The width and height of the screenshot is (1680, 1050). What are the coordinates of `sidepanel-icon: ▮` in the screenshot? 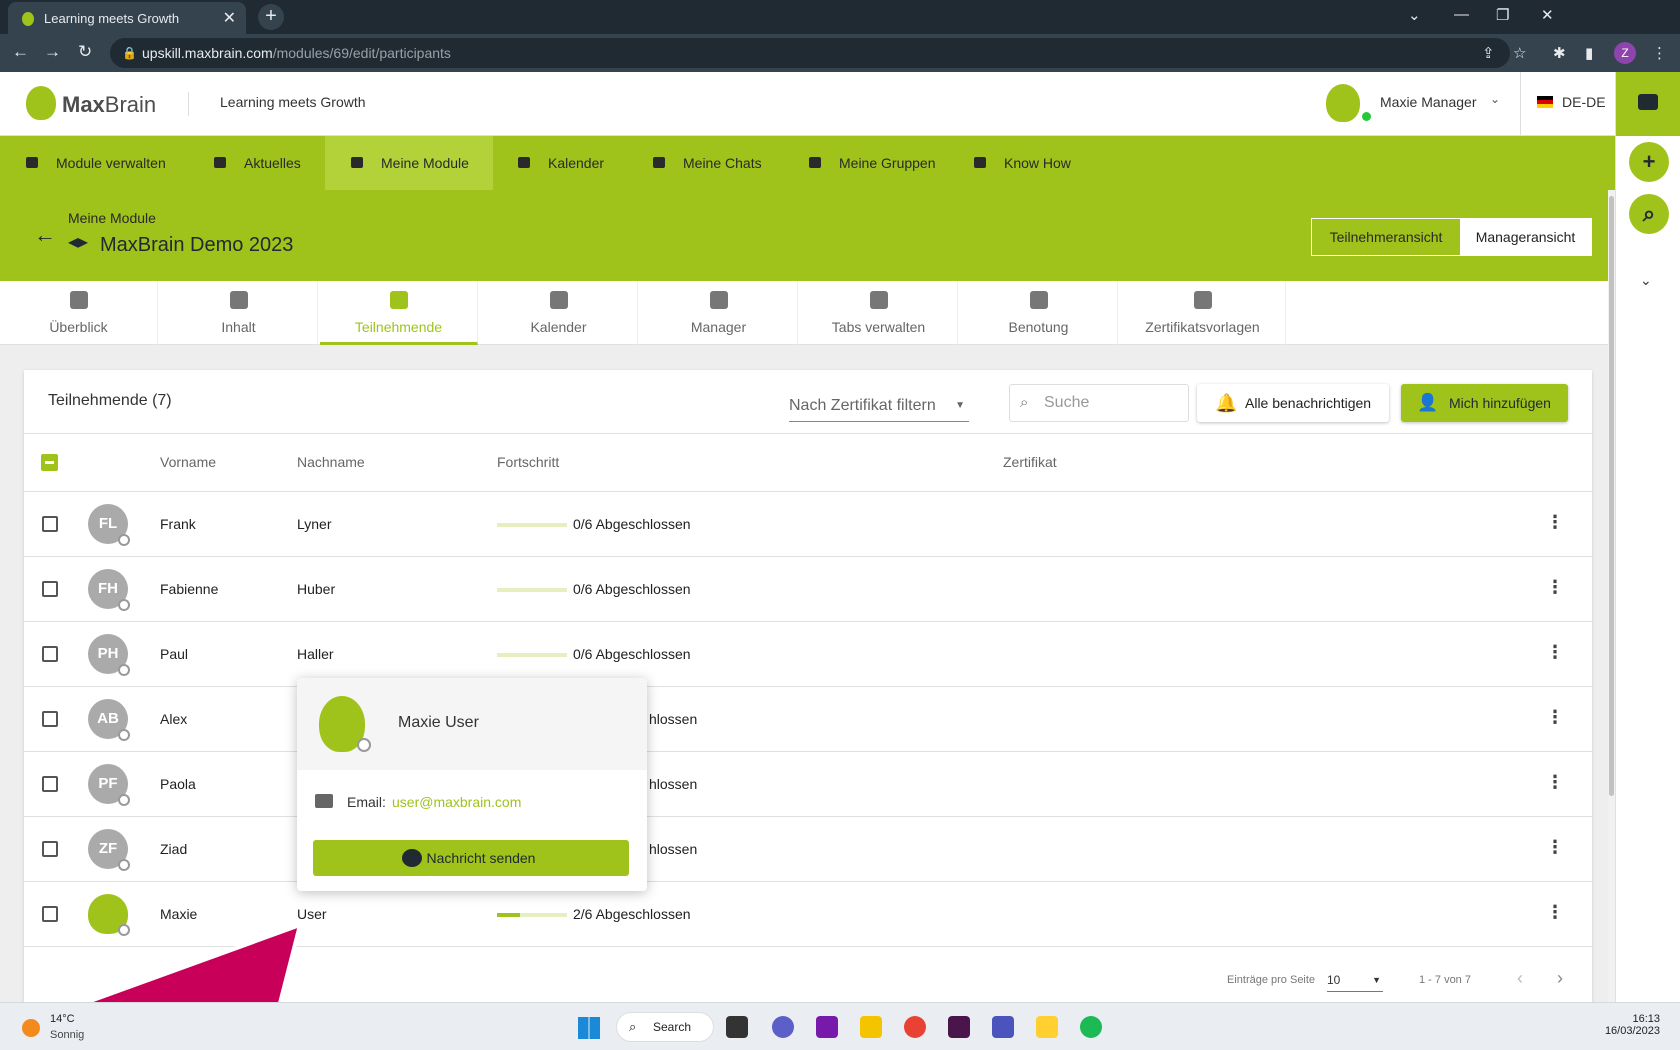 It's located at (1589, 53).